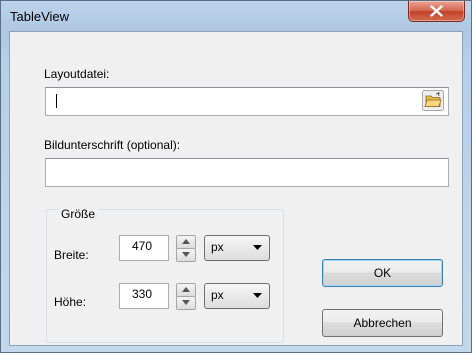 The image size is (472, 353). I want to click on width-spin-up-button, so click(186, 242).